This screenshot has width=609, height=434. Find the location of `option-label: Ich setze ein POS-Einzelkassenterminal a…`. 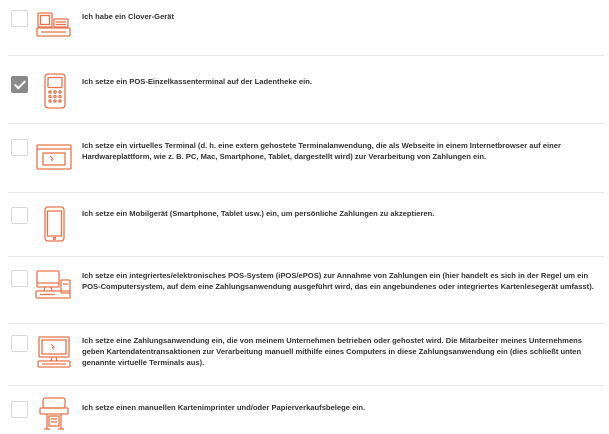

option-label: Ich setze ein POS-Einzelkassenterminal a… is located at coordinates (197, 81).